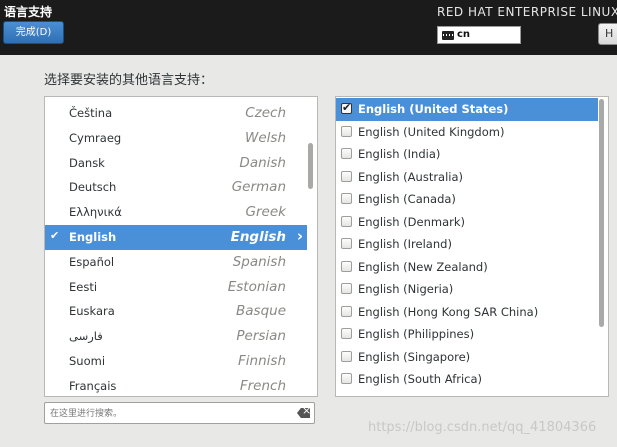 Image resolution: width=617 pixels, height=447 pixels. What do you see at coordinates (412, 221) in the screenshot?
I see `locale-label: English (Denmark)` at bounding box center [412, 221].